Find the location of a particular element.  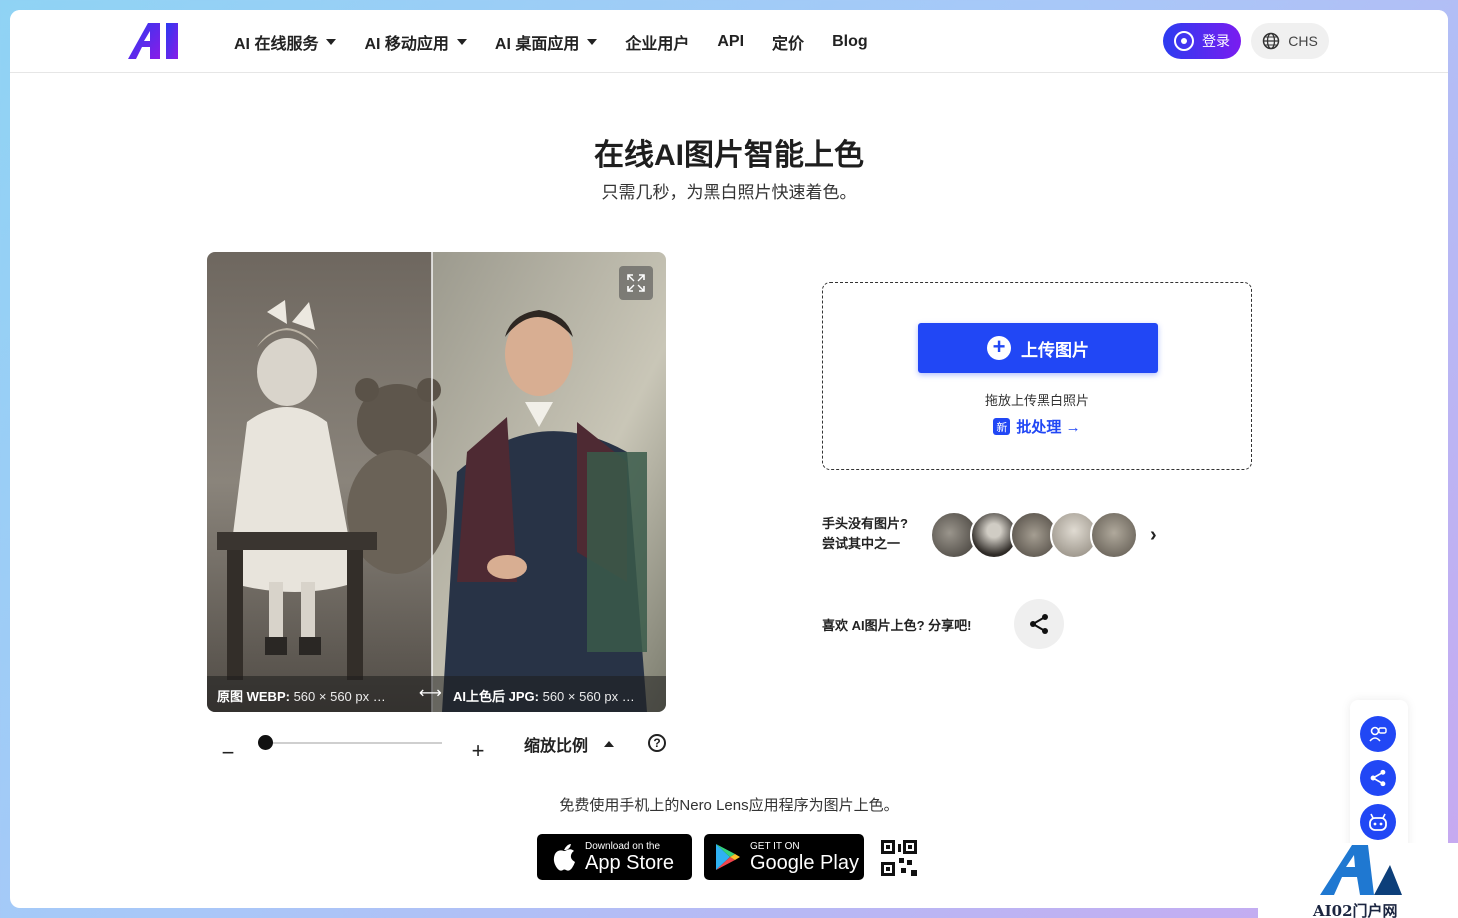

watermark-text: AI02门户网 is located at coordinates (1355, 910).